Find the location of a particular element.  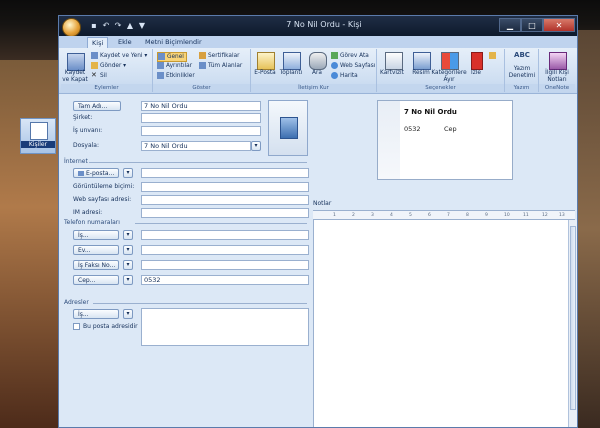

card-phone: 0532 is located at coordinates (412, 129).